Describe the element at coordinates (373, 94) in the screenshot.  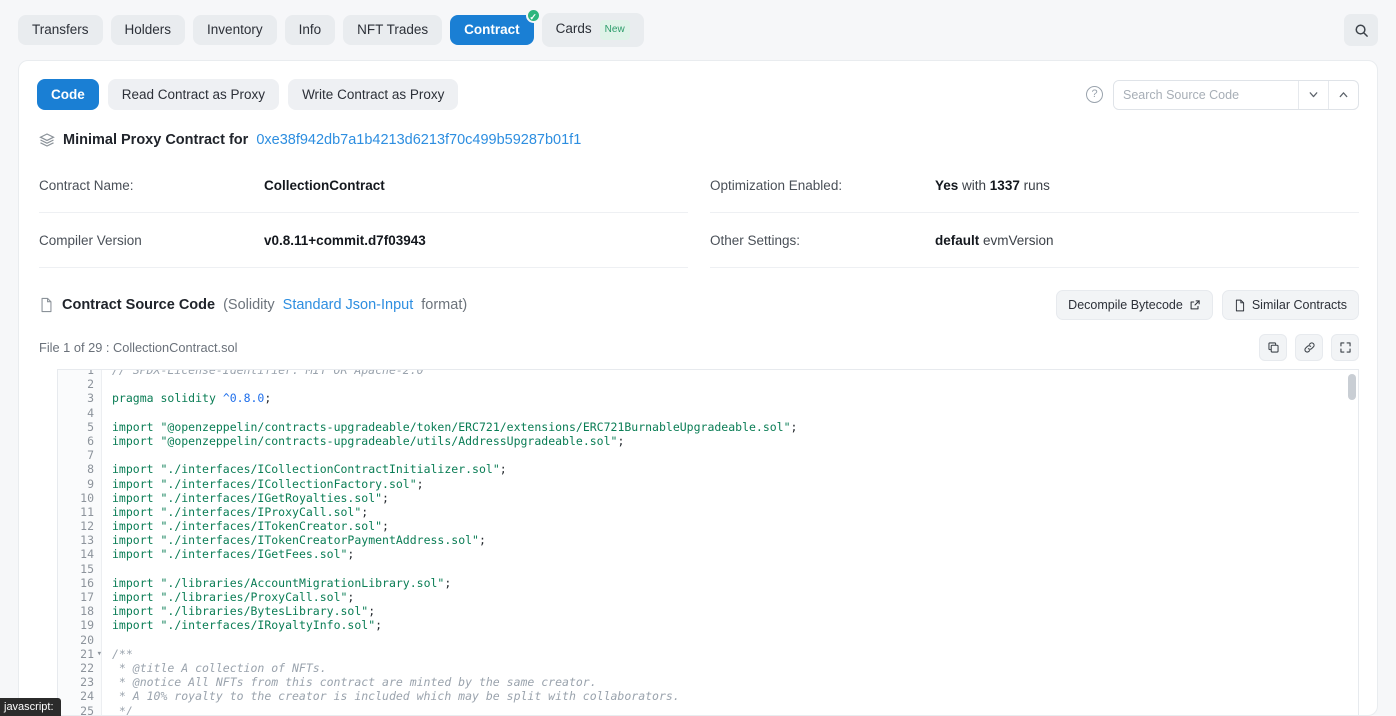
I see `write-contract-as-proxy-button: Write Contract as Proxy` at that location.